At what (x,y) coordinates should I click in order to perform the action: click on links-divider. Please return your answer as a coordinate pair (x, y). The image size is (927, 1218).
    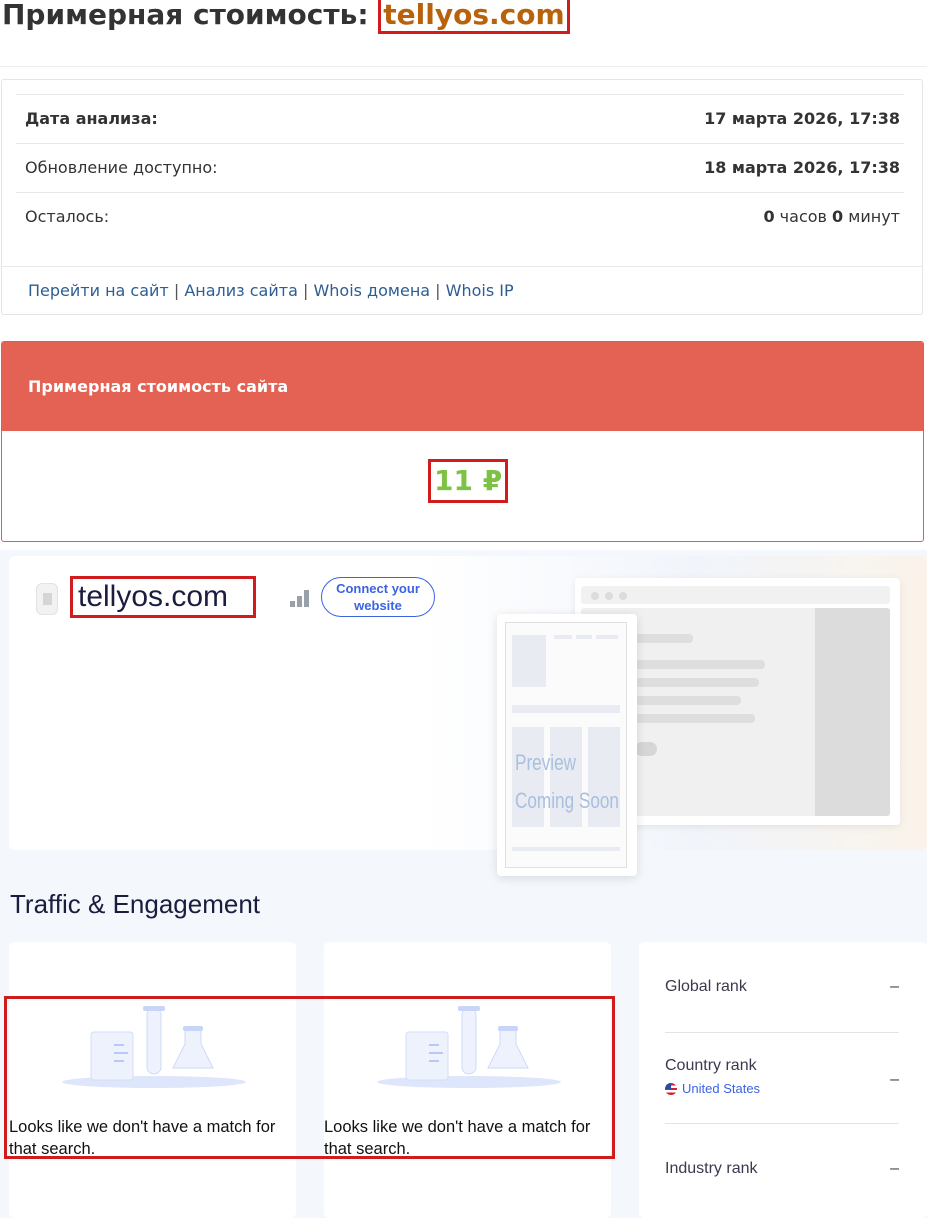
    Looking at the image, I should click on (462, 266).